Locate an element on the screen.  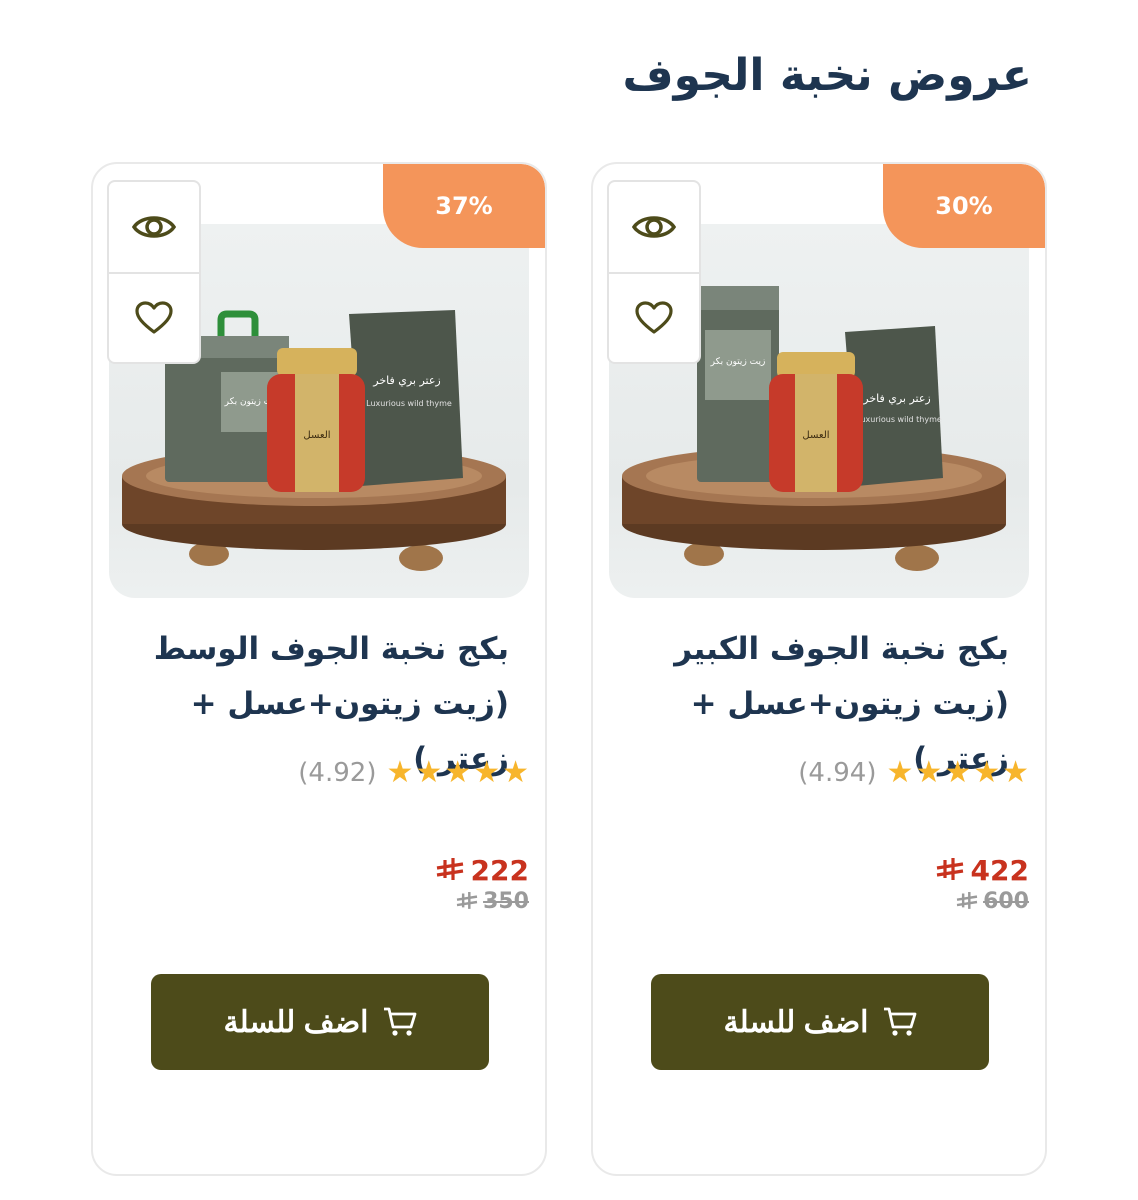
discount-badge: 37% is located at coordinates (464, 206).